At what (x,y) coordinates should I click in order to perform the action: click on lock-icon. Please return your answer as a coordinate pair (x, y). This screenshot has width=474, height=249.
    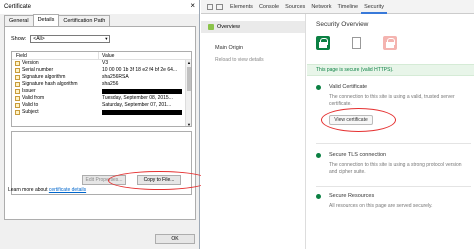
    Looking at the image, I should click on (211, 27).